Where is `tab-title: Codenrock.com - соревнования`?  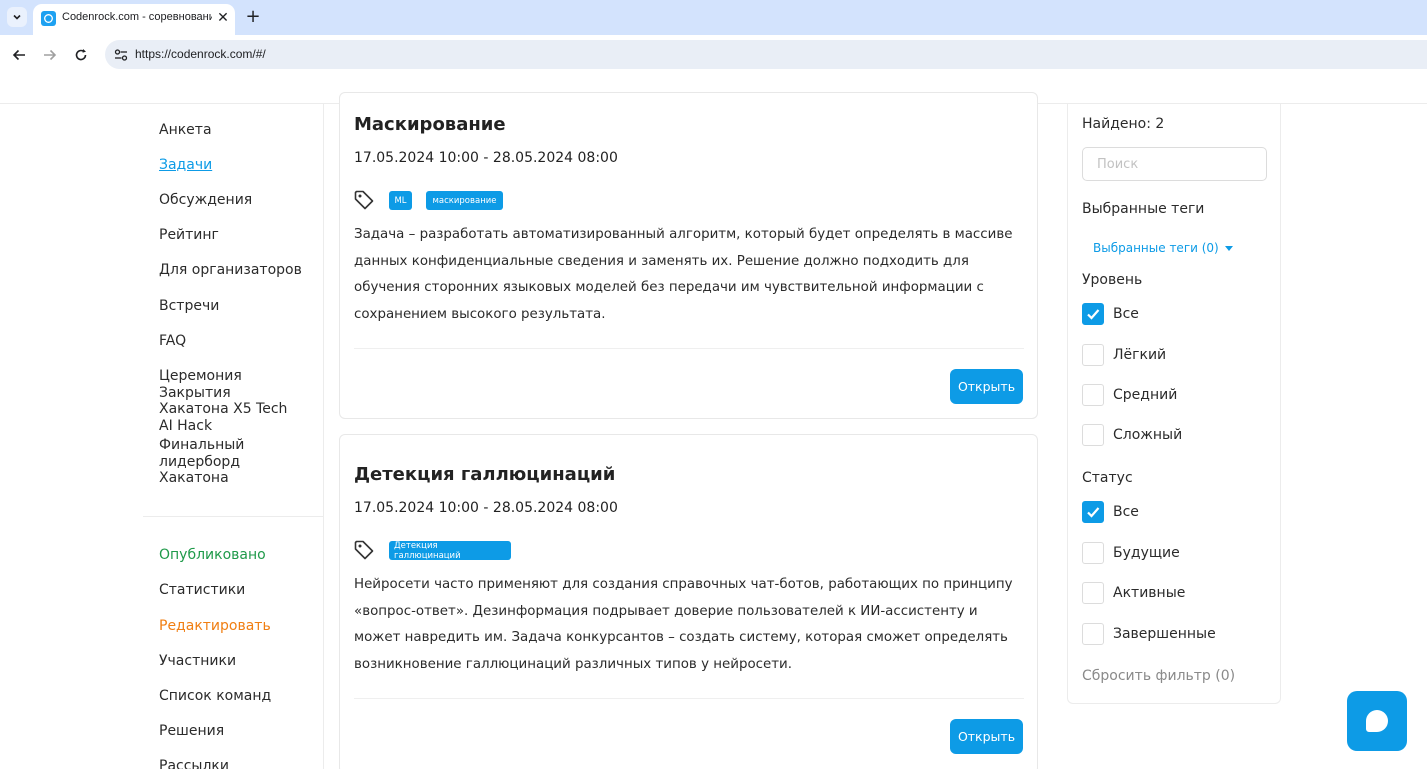 tab-title: Codenrock.com - соревнования is located at coordinates (137, 17).